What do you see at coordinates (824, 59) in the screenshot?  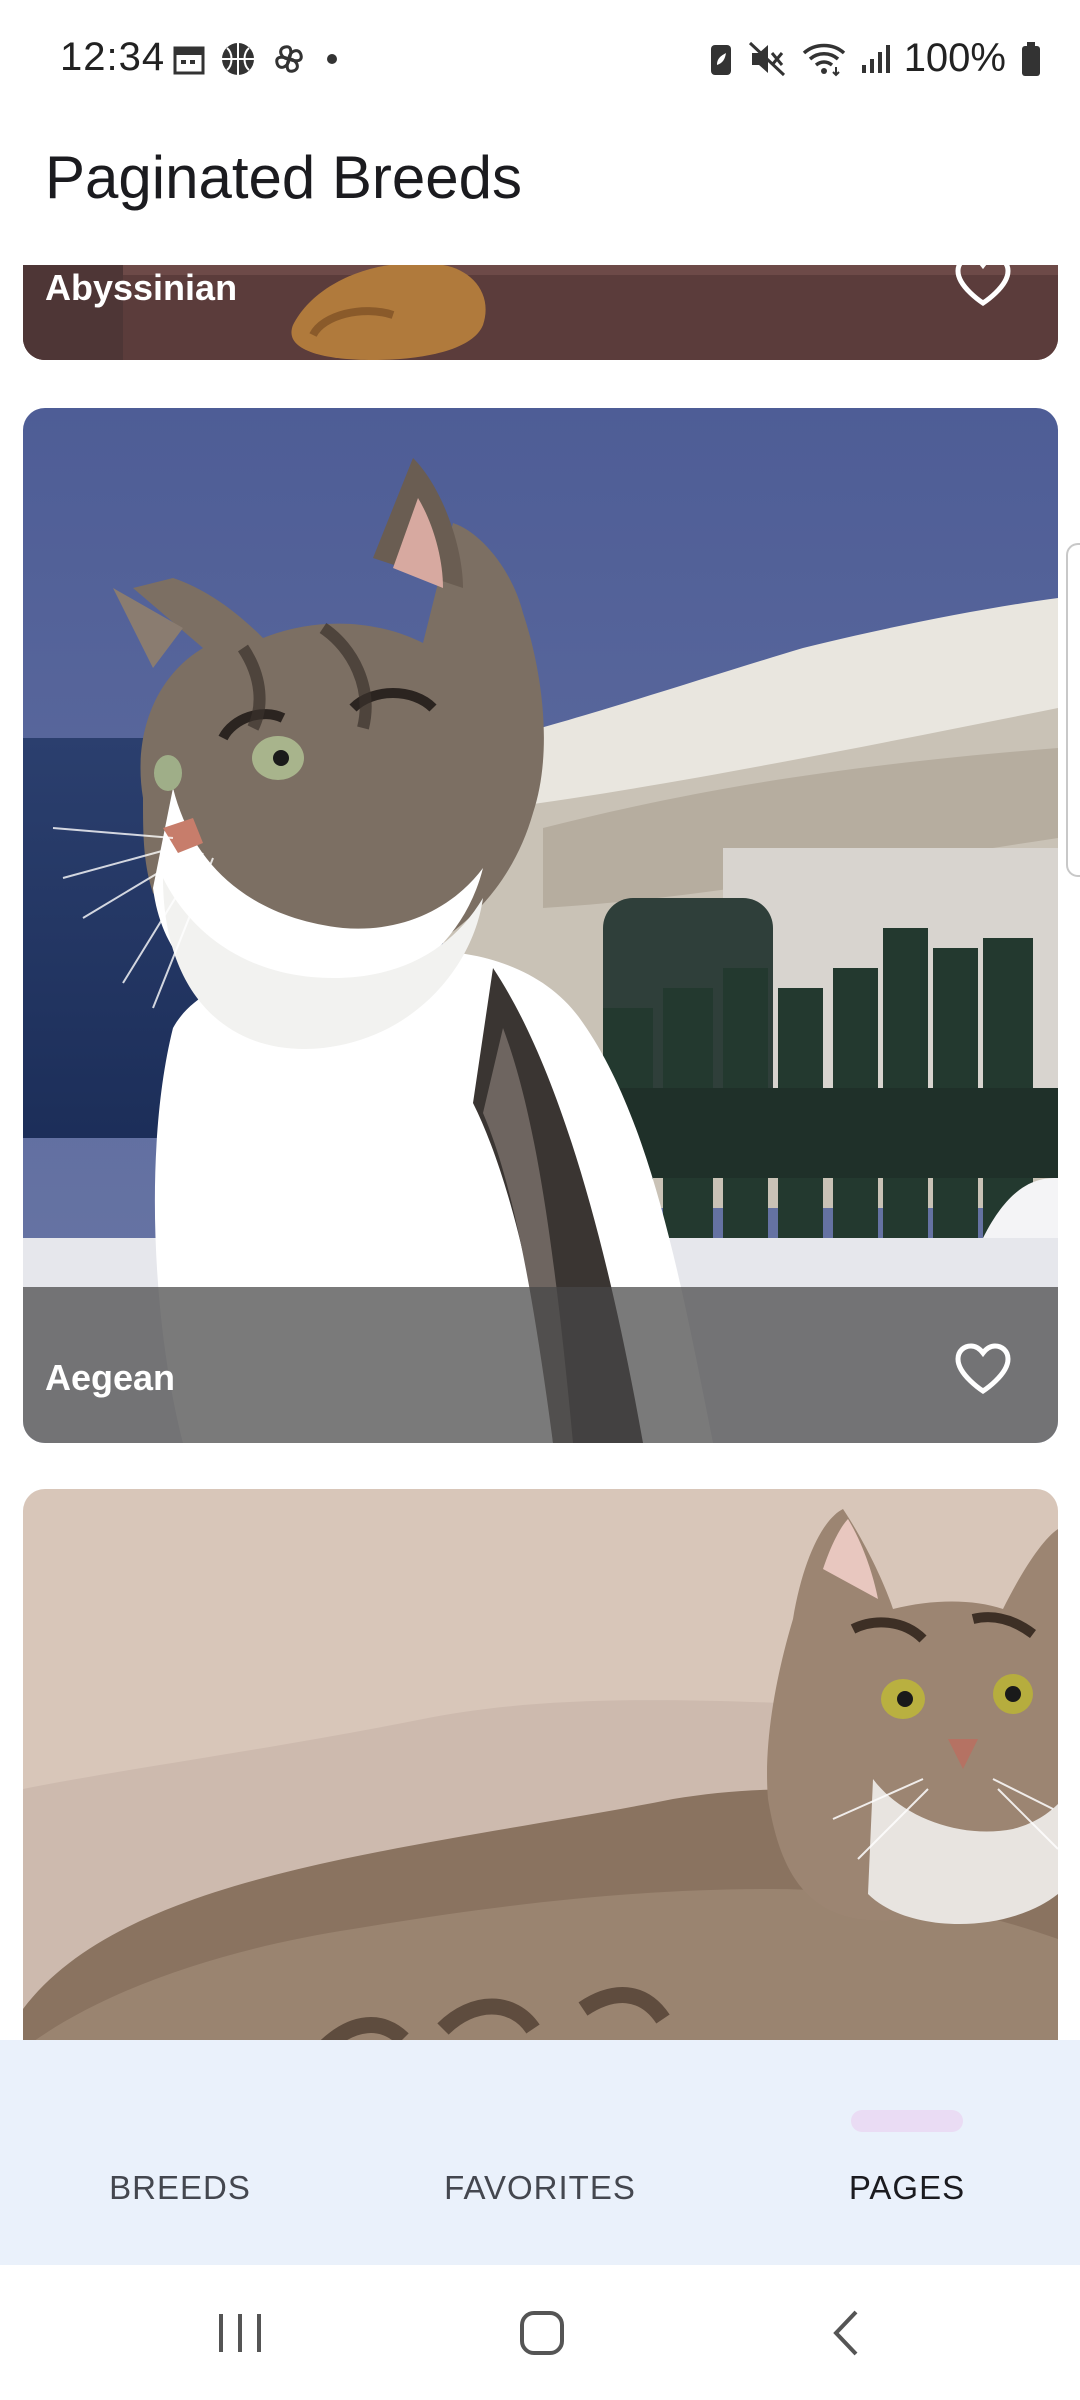 I see `wifi-icon` at bounding box center [824, 59].